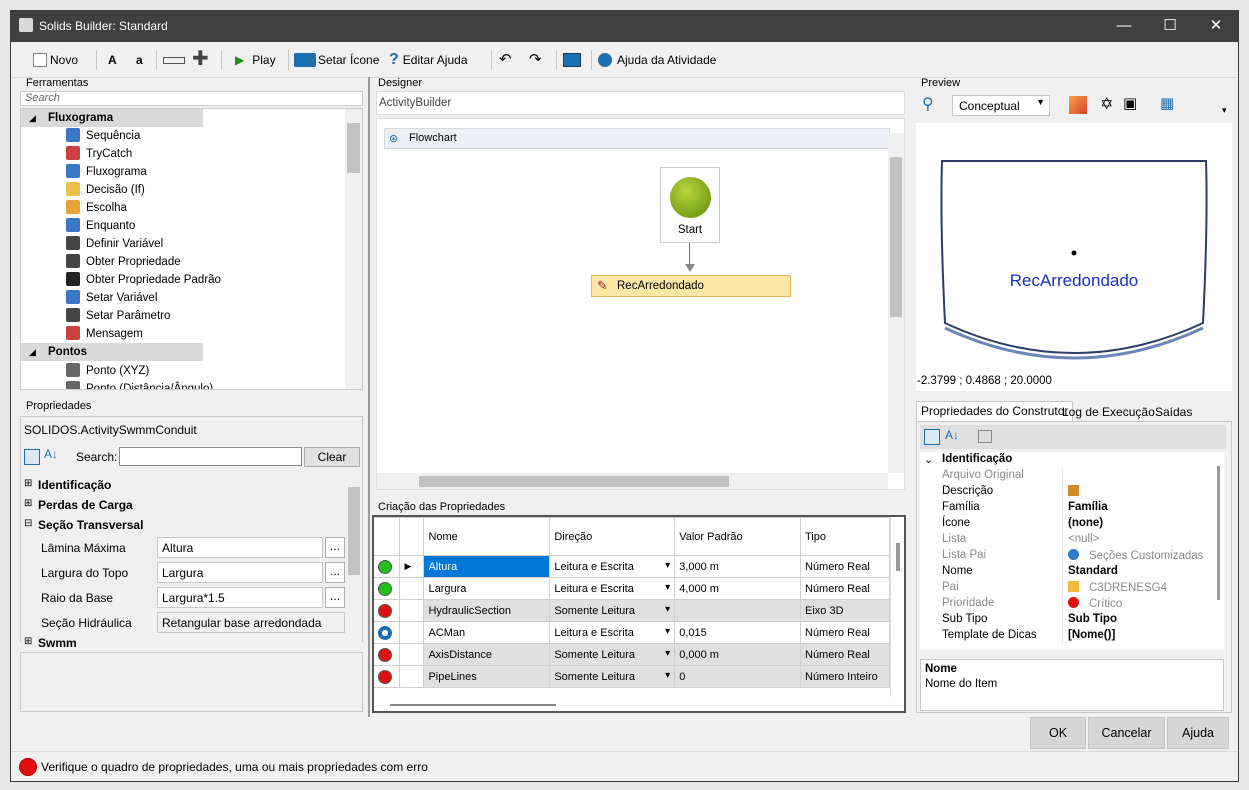  Describe the element at coordinates (487, 536) in the screenshot. I see `col-nome: Nome` at that location.